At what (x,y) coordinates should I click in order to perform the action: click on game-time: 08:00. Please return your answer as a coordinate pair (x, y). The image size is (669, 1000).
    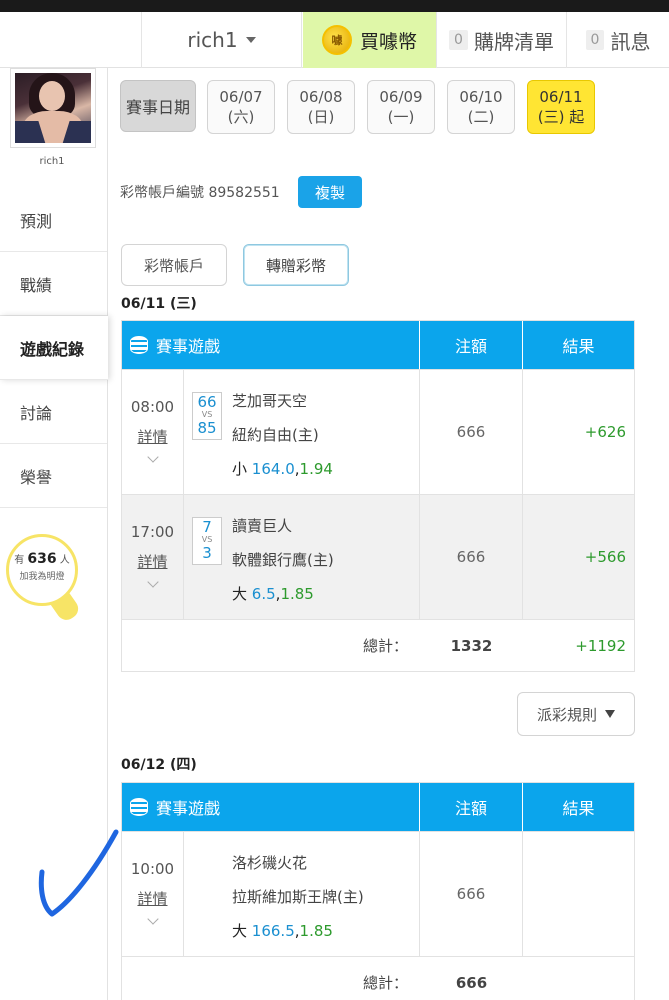
    Looking at the image, I should click on (152, 407).